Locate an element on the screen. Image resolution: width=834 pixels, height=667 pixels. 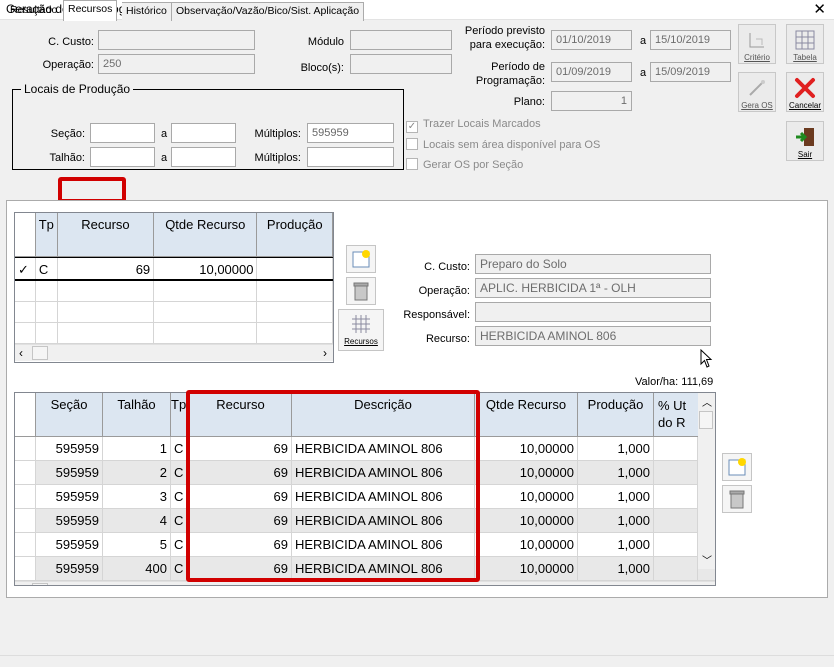
col-header-recurso: Recurso is located at coordinates (106, 234).